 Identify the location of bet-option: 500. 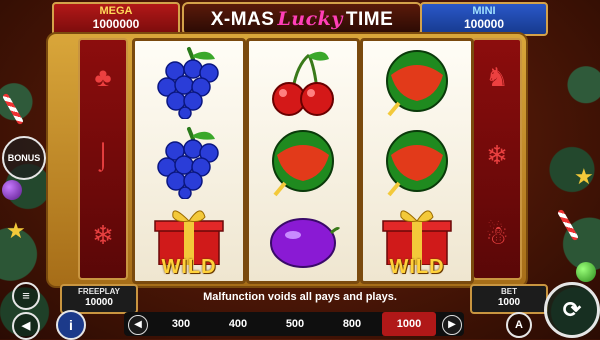
(295, 324).